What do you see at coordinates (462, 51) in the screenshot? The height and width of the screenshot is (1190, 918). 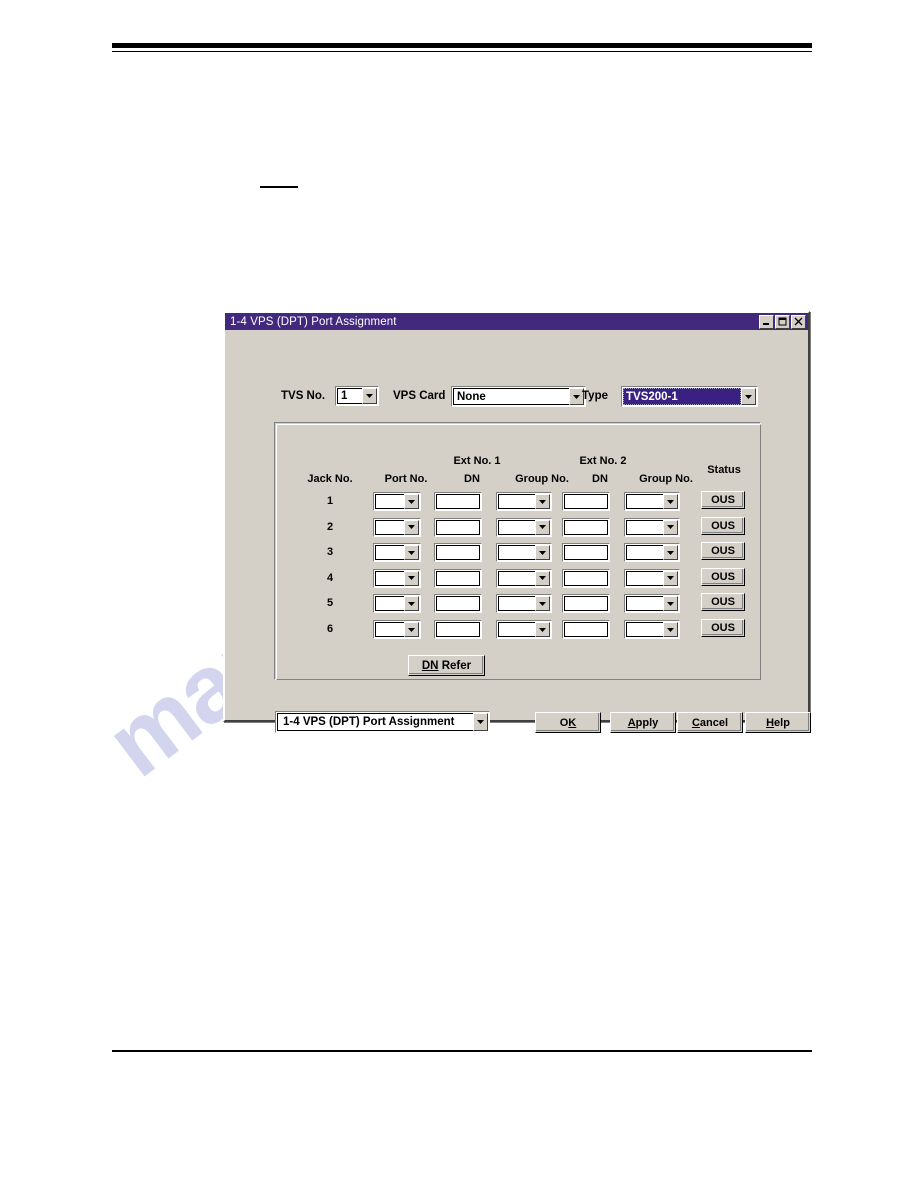 I see `page-header-rule-thin` at bounding box center [462, 51].